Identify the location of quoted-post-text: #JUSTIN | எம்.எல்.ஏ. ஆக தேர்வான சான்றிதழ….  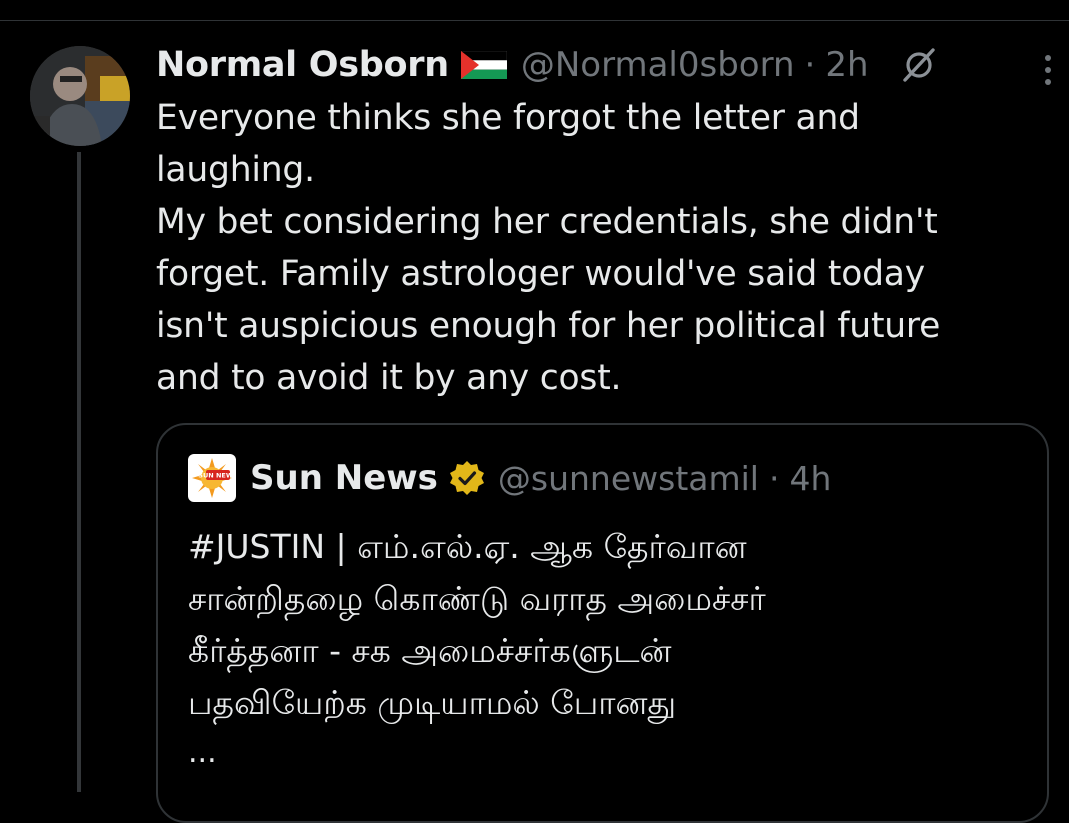
(477, 624).